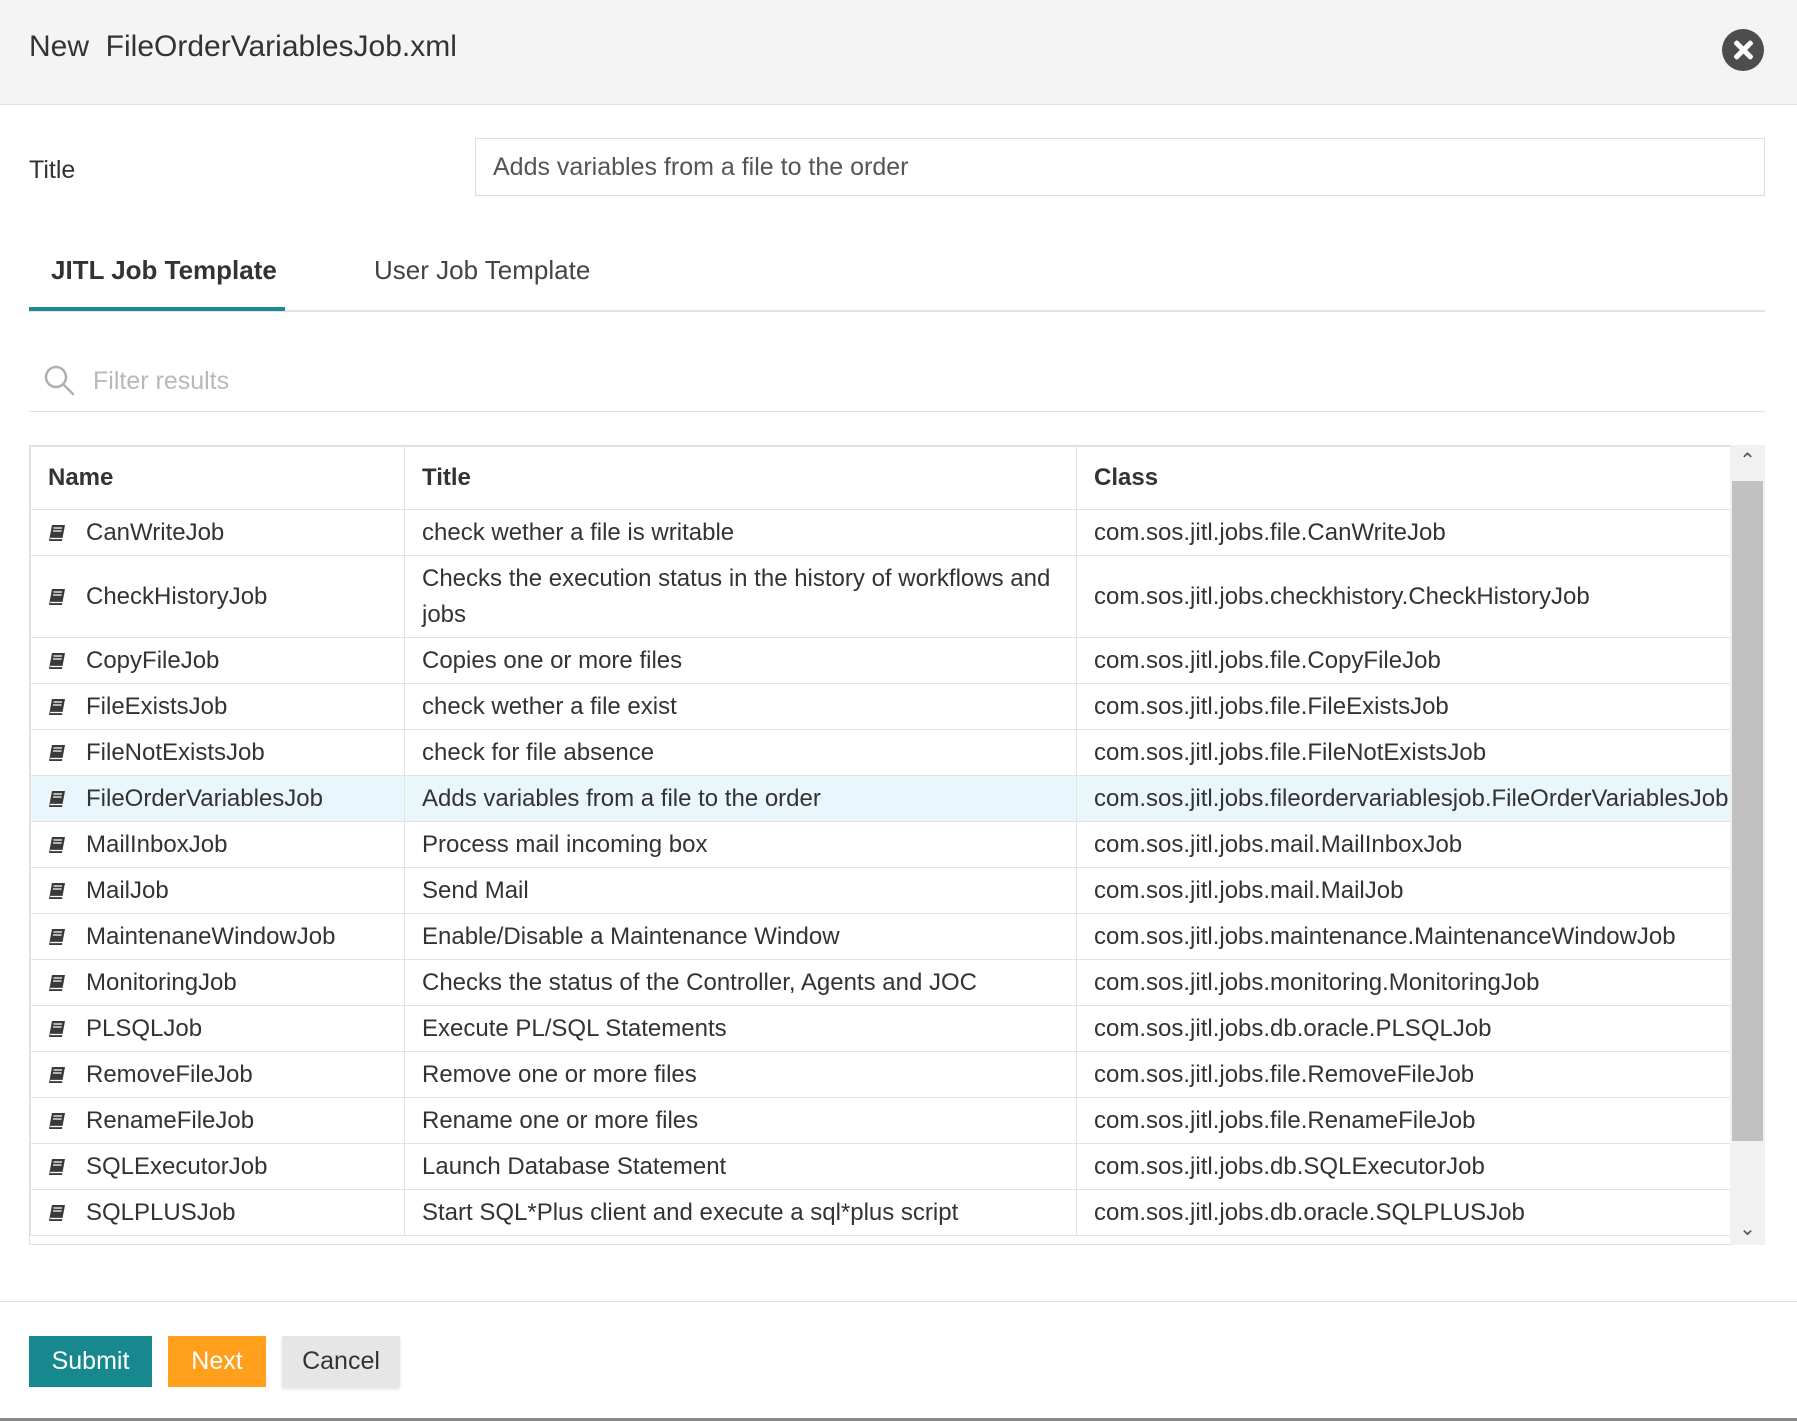  Describe the element at coordinates (1404, 1028) in the screenshot. I see `cell-class: com.sos.jitl.jobs.db.oracle.PLSQLJob` at that location.